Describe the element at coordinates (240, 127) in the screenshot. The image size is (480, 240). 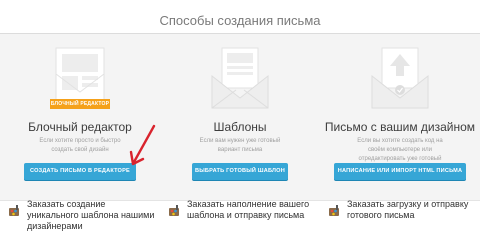
I see `option-heading: Шаблоны` at that location.